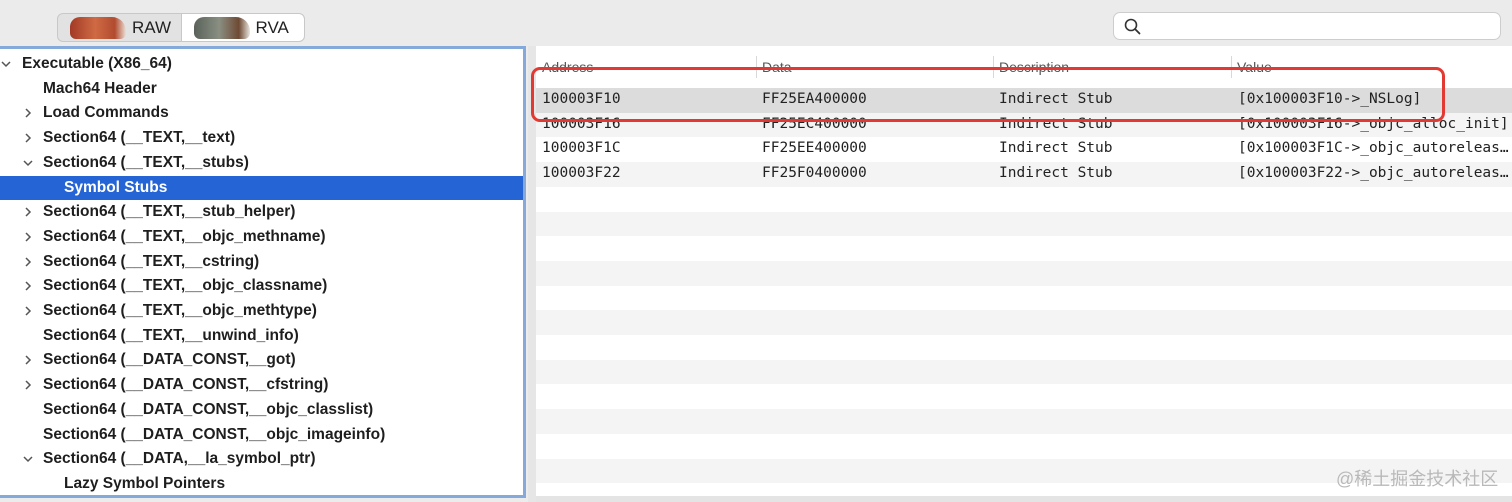 This screenshot has width=1512, height=502. Describe the element at coordinates (567, 67) in the screenshot. I see `column-header-address: Address` at that location.